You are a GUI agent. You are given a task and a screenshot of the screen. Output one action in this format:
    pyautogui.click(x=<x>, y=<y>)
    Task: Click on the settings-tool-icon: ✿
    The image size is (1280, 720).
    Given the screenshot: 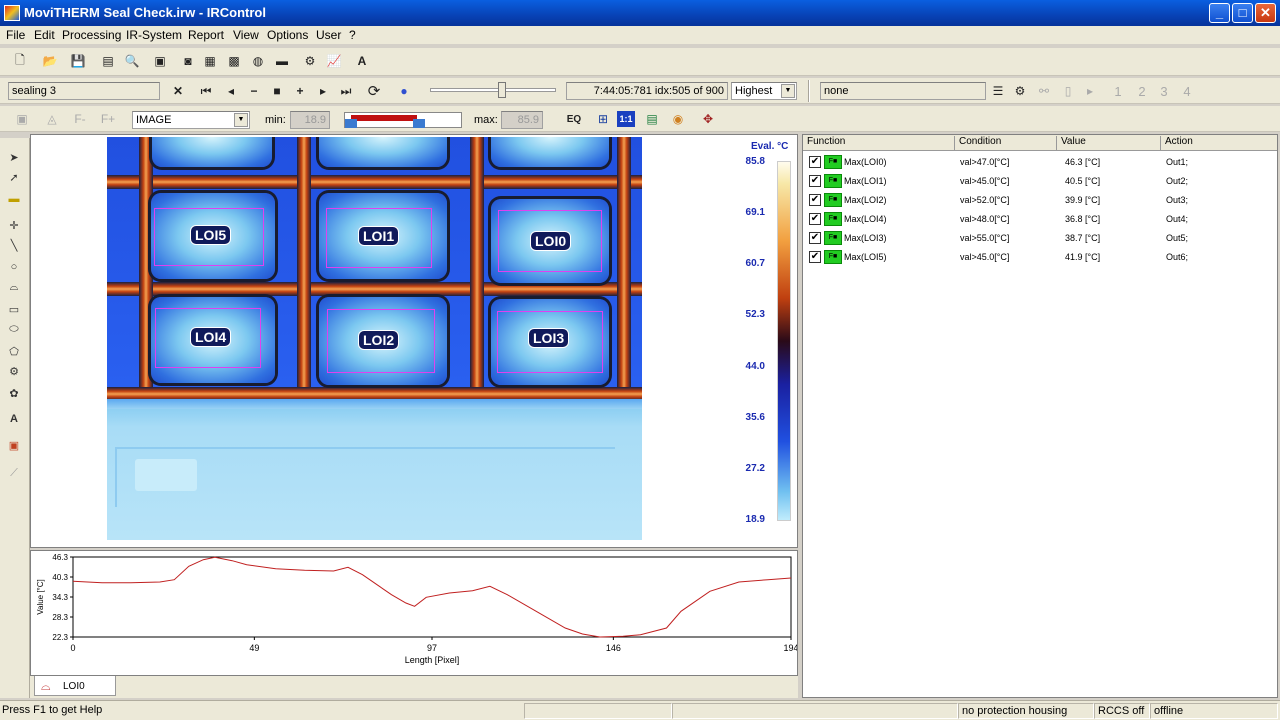 What is the action you would take?
    pyautogui.click(x=14, y=393)
    